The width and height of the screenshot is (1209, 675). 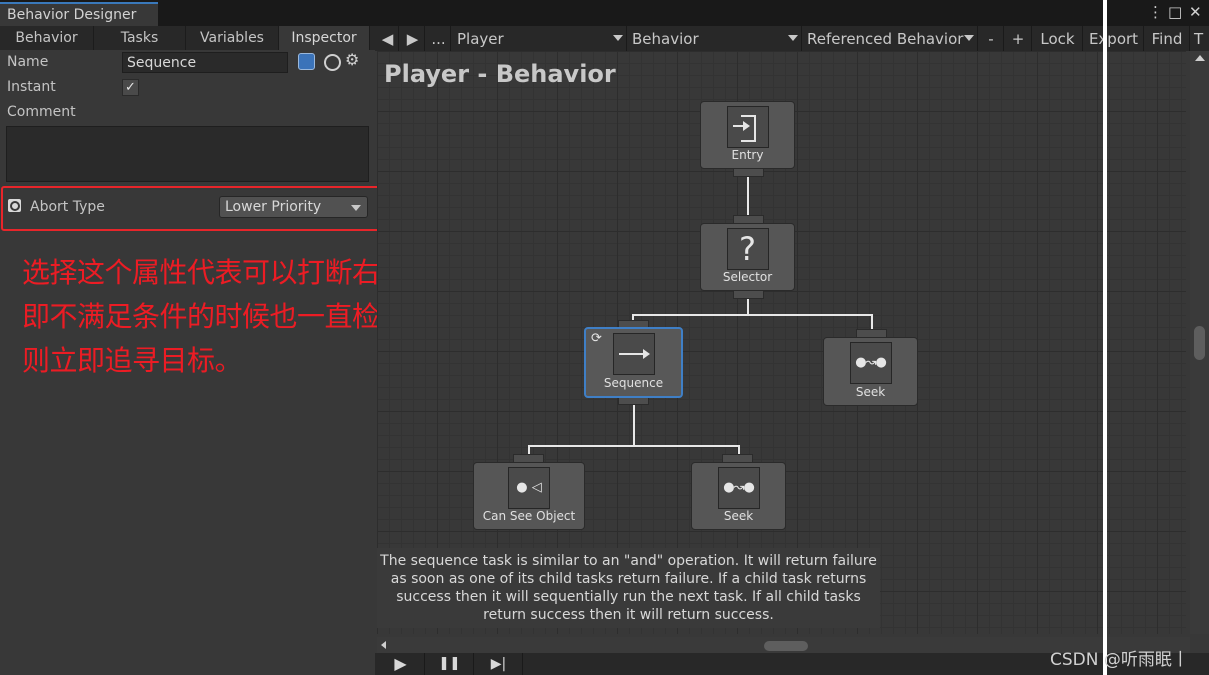 I want to click on close-icon: ✕, so click(x=1195, y=12).